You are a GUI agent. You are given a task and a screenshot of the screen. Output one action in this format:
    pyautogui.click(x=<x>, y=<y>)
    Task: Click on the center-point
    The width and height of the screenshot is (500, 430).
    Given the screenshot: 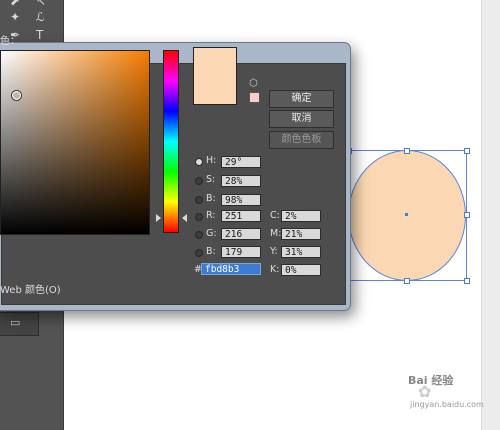 What is the action you would take?
    pyautogui.click(x=406, y=214)
    